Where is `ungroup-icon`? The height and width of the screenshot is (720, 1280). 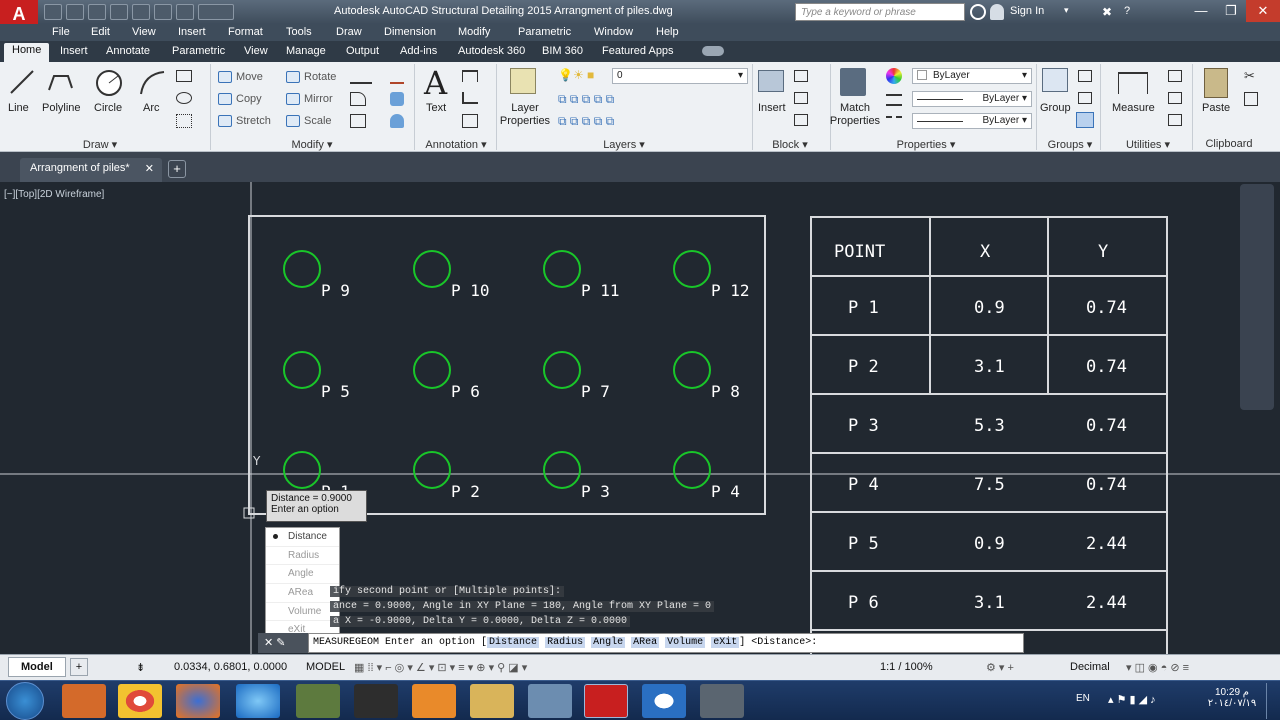 ungroup-icon is located at coordinates (1085, 76).